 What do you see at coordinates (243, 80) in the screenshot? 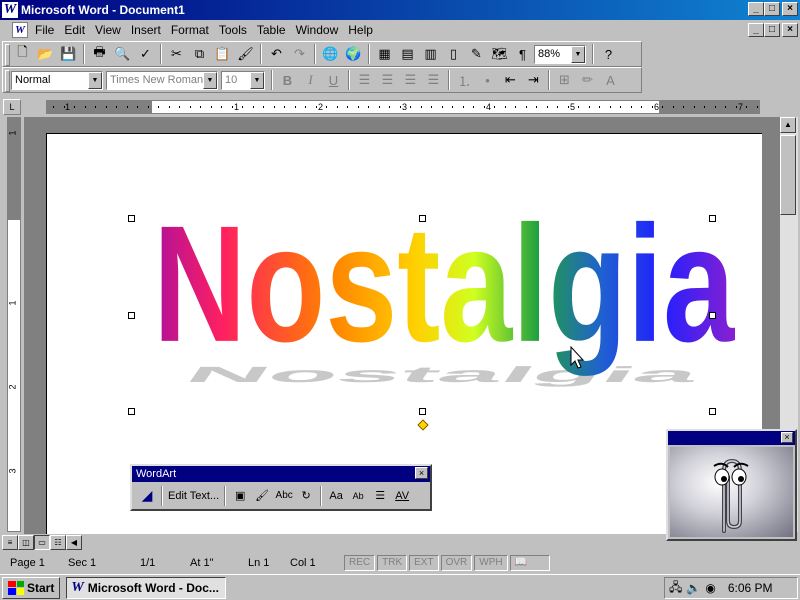
I see `font-size-combo: 10 ▼` at bounding box center [243, 80].